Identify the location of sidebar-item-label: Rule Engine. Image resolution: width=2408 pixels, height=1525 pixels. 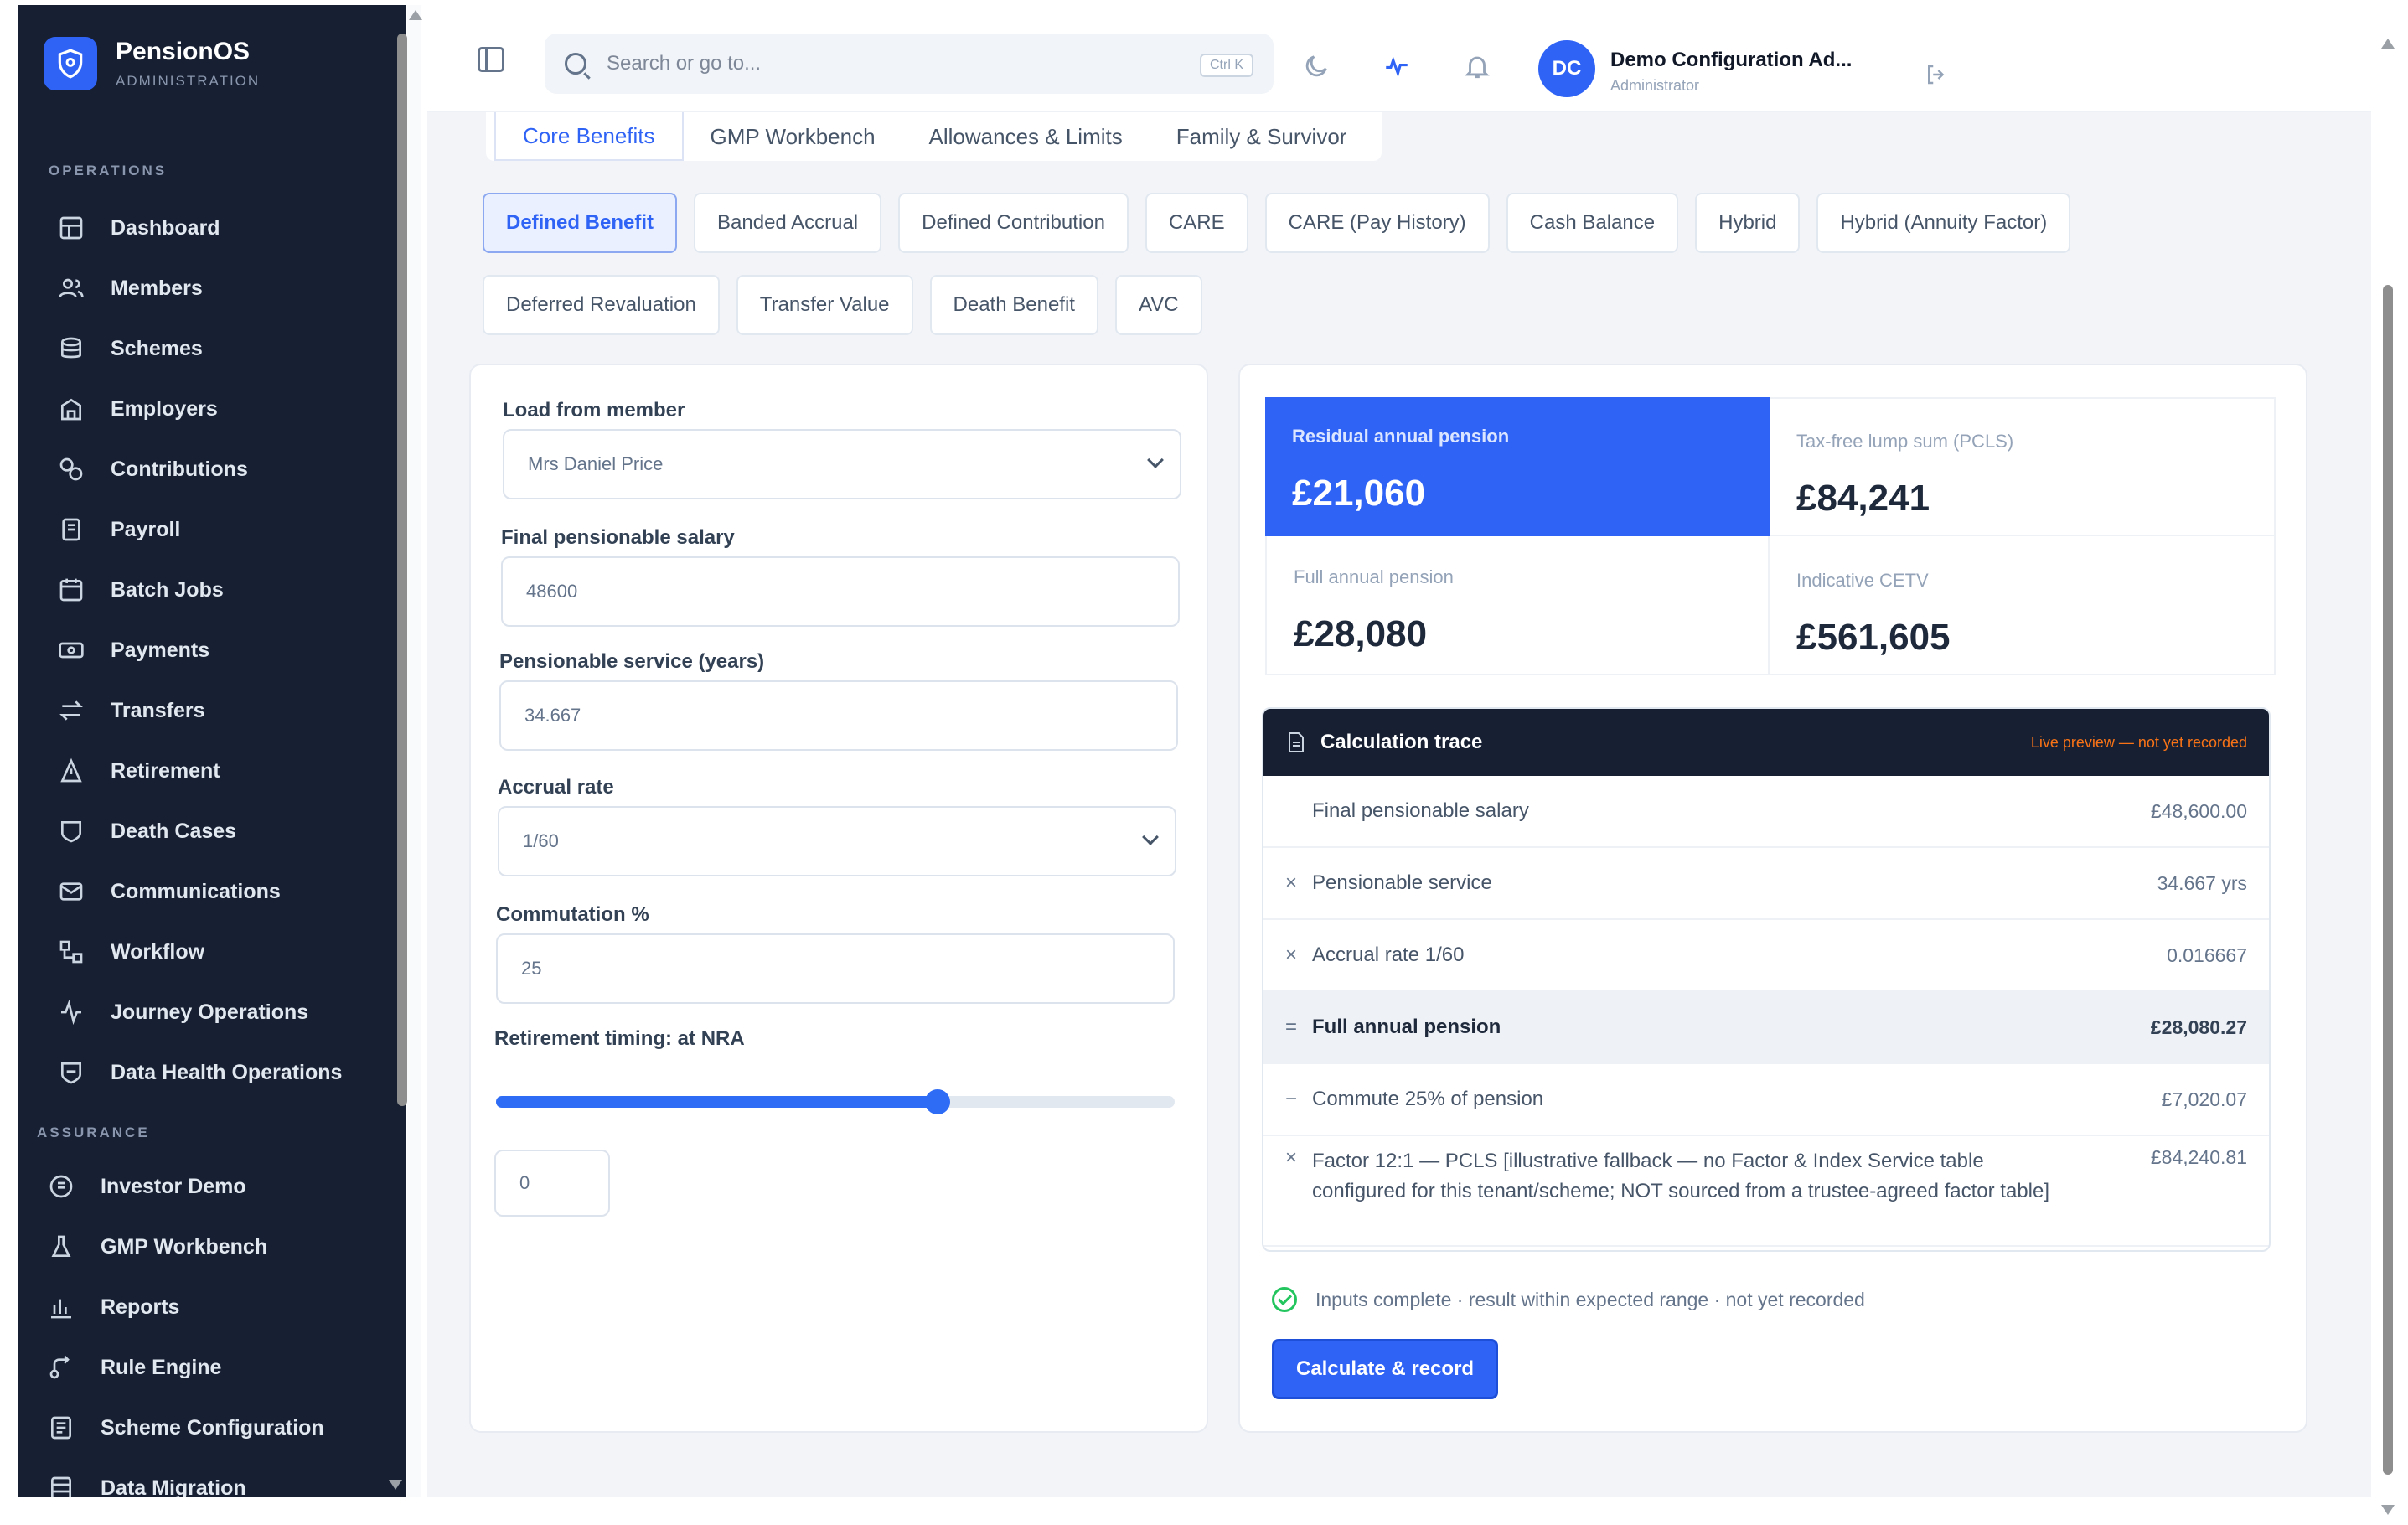
(161, 1367).